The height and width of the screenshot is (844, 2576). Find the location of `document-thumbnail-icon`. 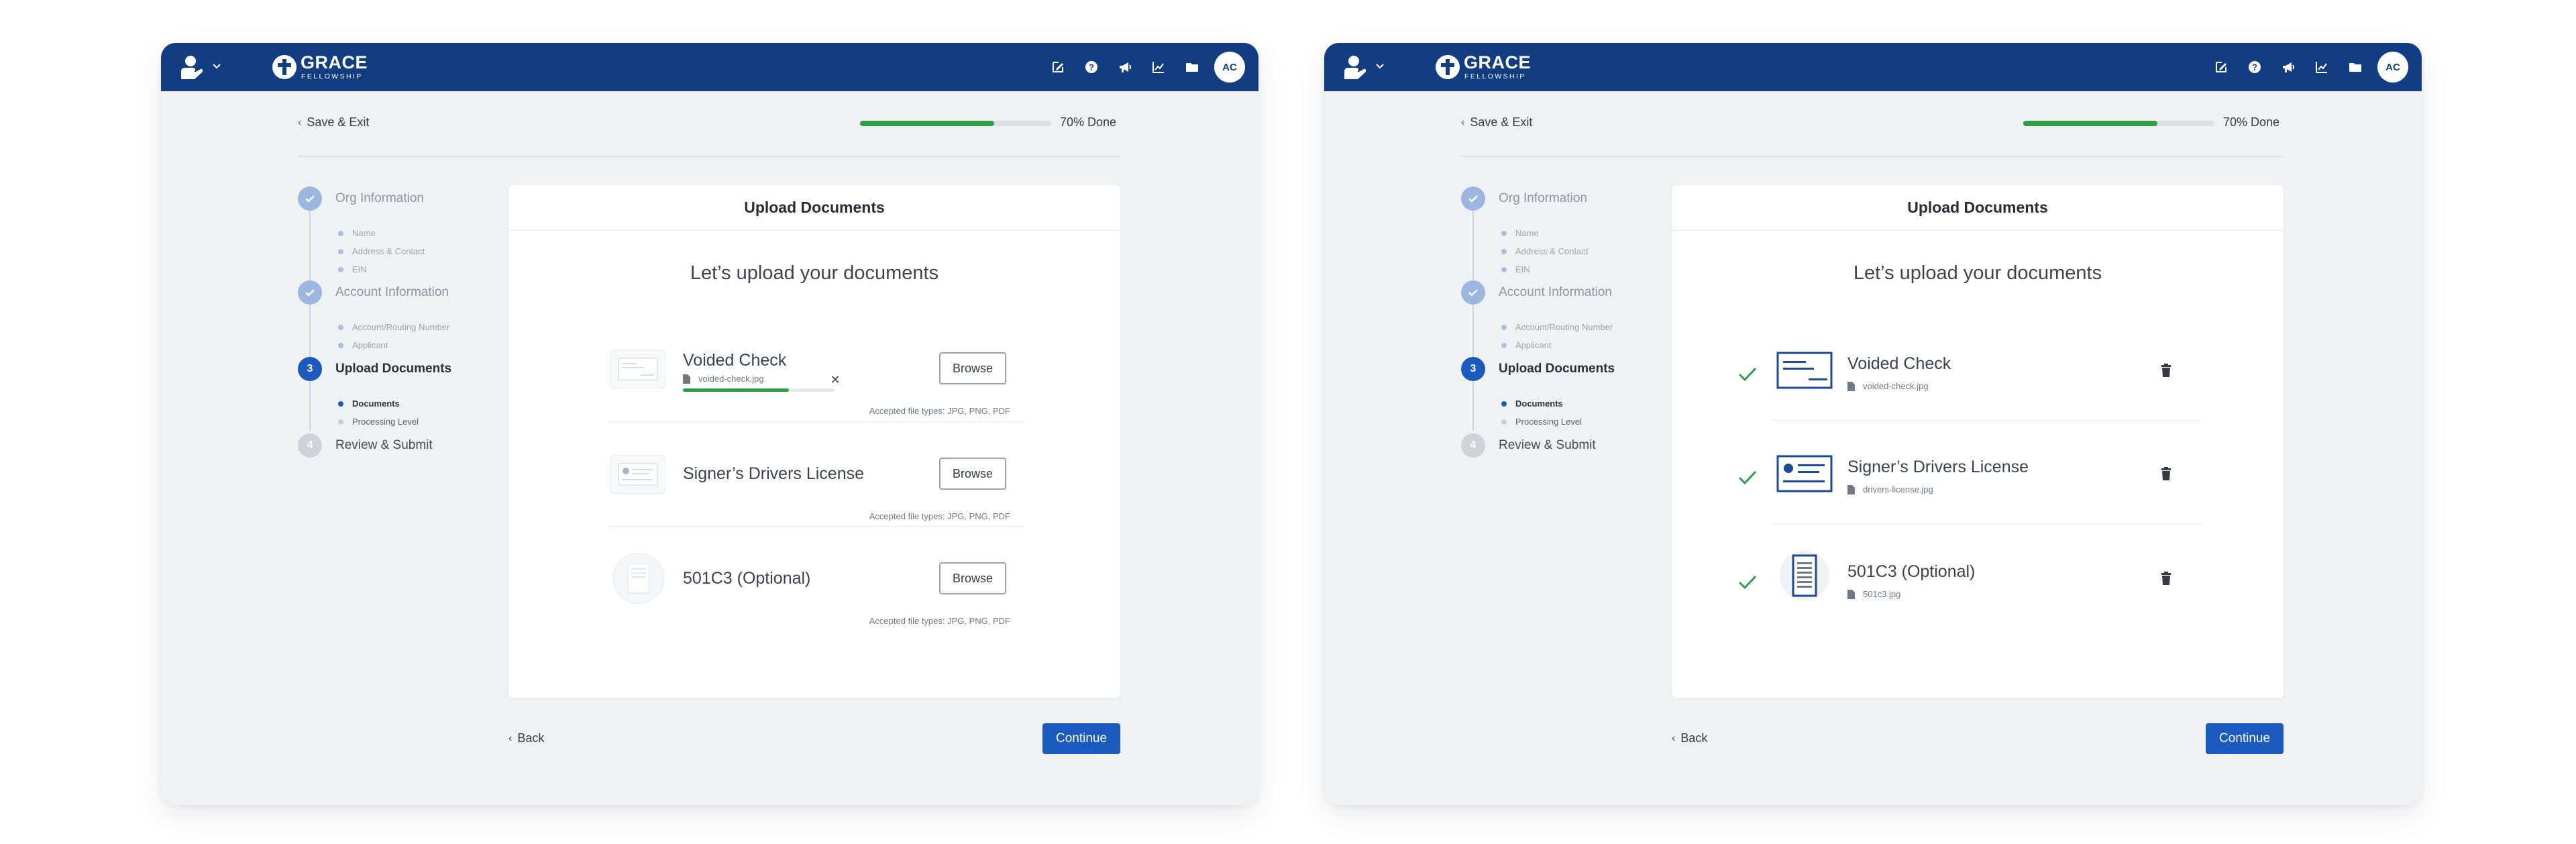

document-thumbnail-icon is located at coordinates (638, 578).